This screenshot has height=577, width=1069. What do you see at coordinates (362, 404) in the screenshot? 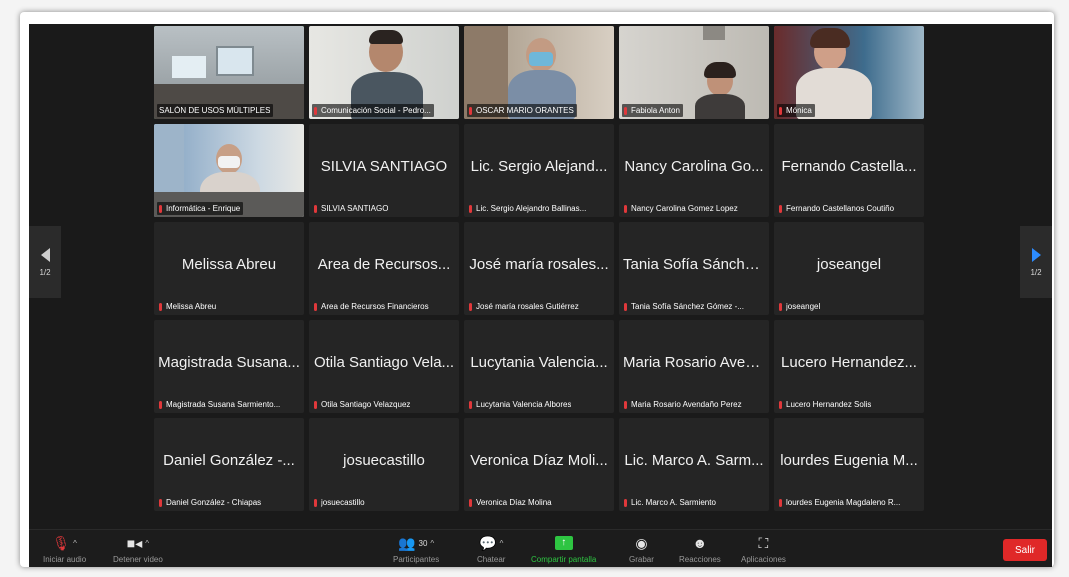
I see `participant-name-tag: Otila Santiago Velazquez` at bounding box center [362, 404].